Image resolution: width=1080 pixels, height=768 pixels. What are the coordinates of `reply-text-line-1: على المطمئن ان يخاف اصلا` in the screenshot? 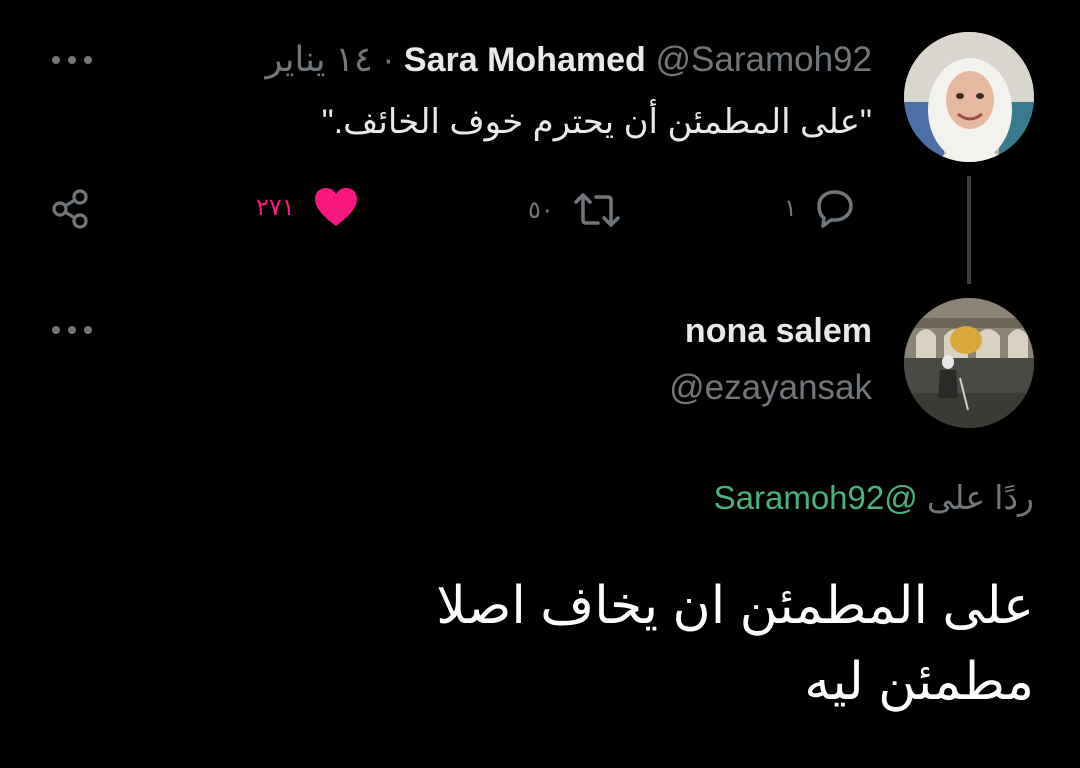 It's located at (735, 606).